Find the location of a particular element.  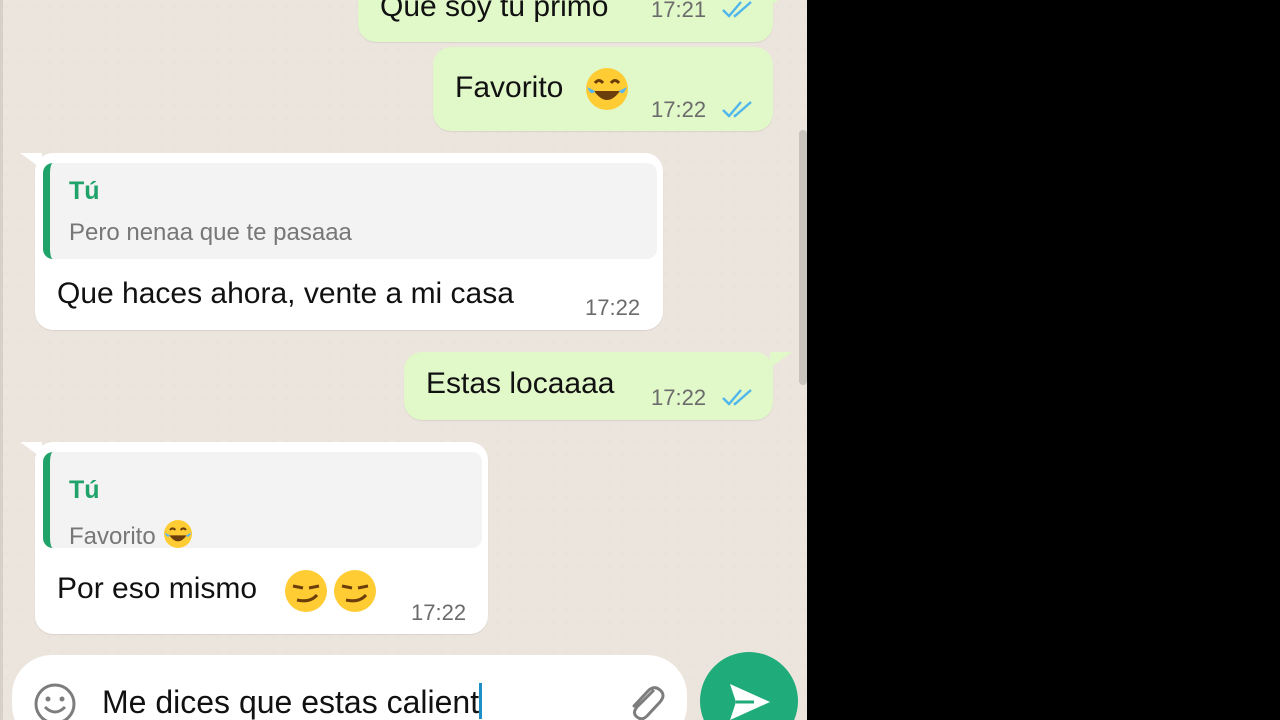

message-incoming: Tú Favorito Por eso mismo 17:22 is located at coordinates (261, 538).